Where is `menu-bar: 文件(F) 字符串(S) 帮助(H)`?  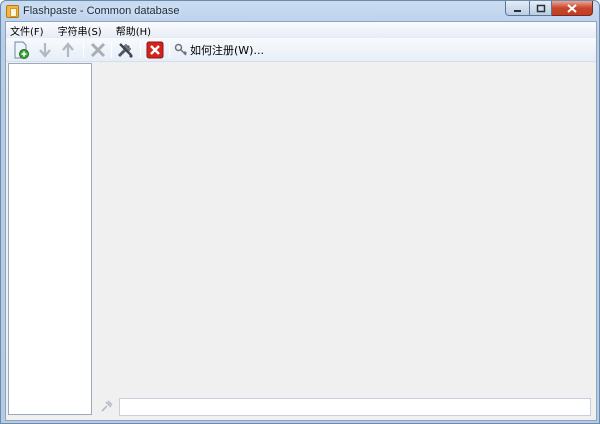
menu-bar: 文件(F) 字符串(S) 帮助(H) is located at coordinates (301, 30).